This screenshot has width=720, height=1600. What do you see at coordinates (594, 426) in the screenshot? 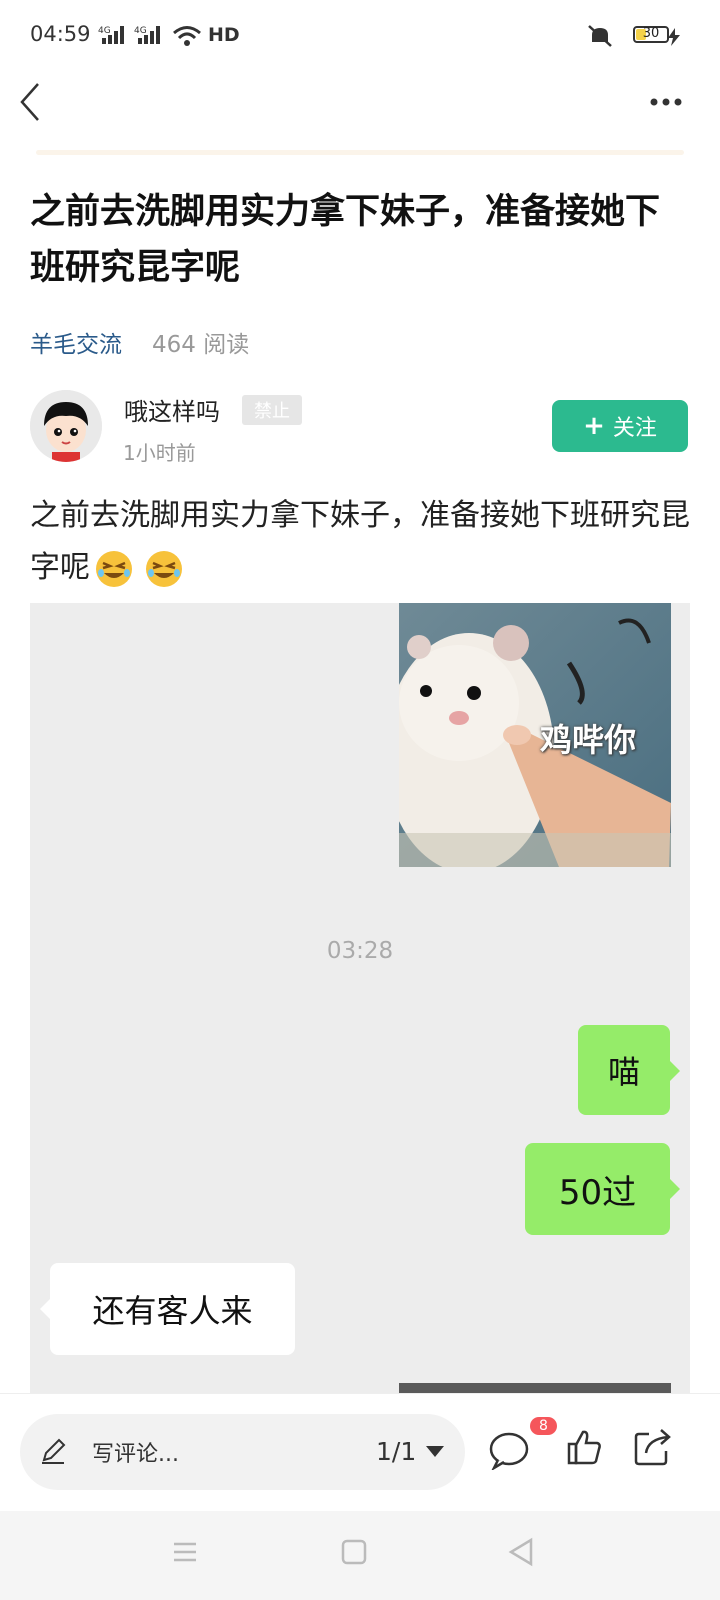
I see `plus-icon: +` at bounding box center [594, 426].